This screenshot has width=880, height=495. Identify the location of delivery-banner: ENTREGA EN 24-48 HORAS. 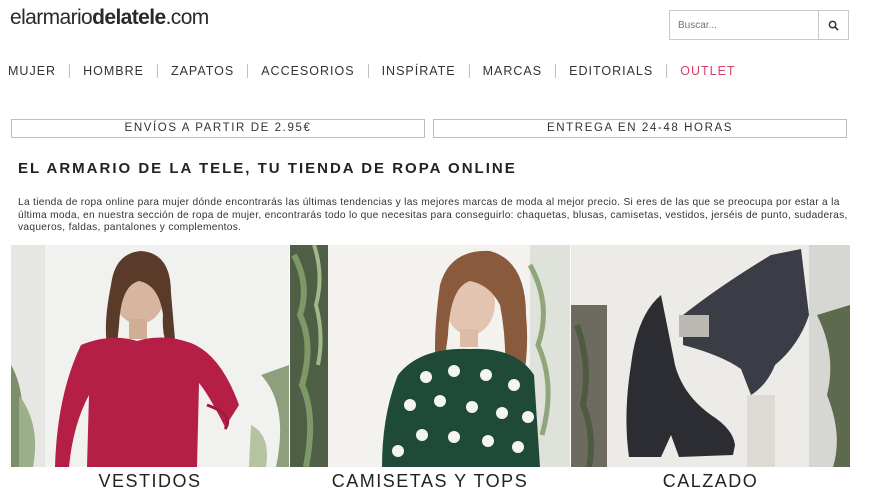
(640, 128).